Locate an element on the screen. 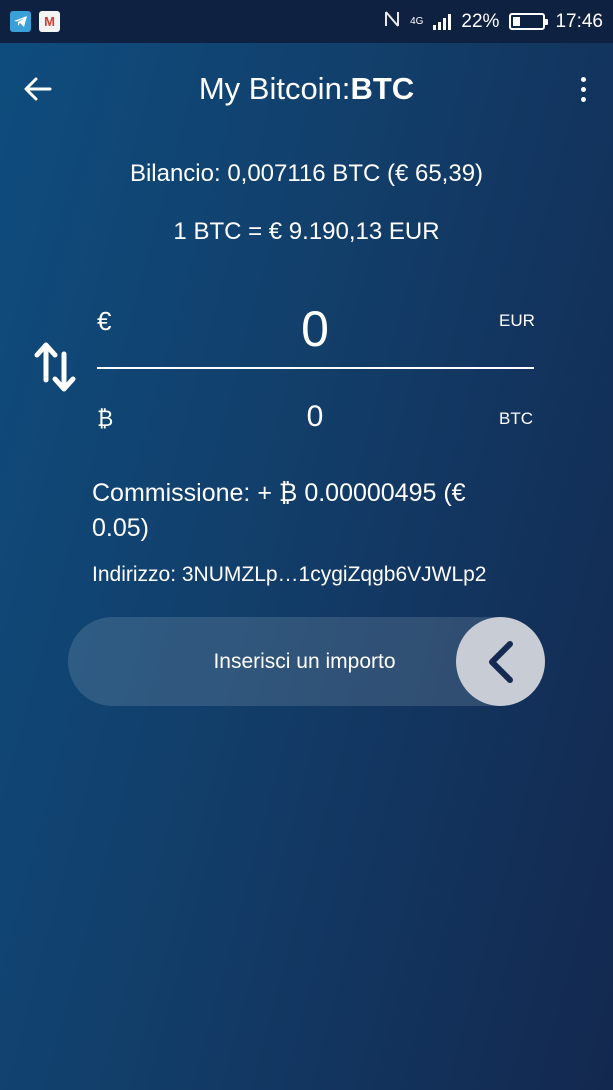 The height and width of the screenshot is (1090, 613). primary-currency-code: EUR is located at coordinates (517, 320).